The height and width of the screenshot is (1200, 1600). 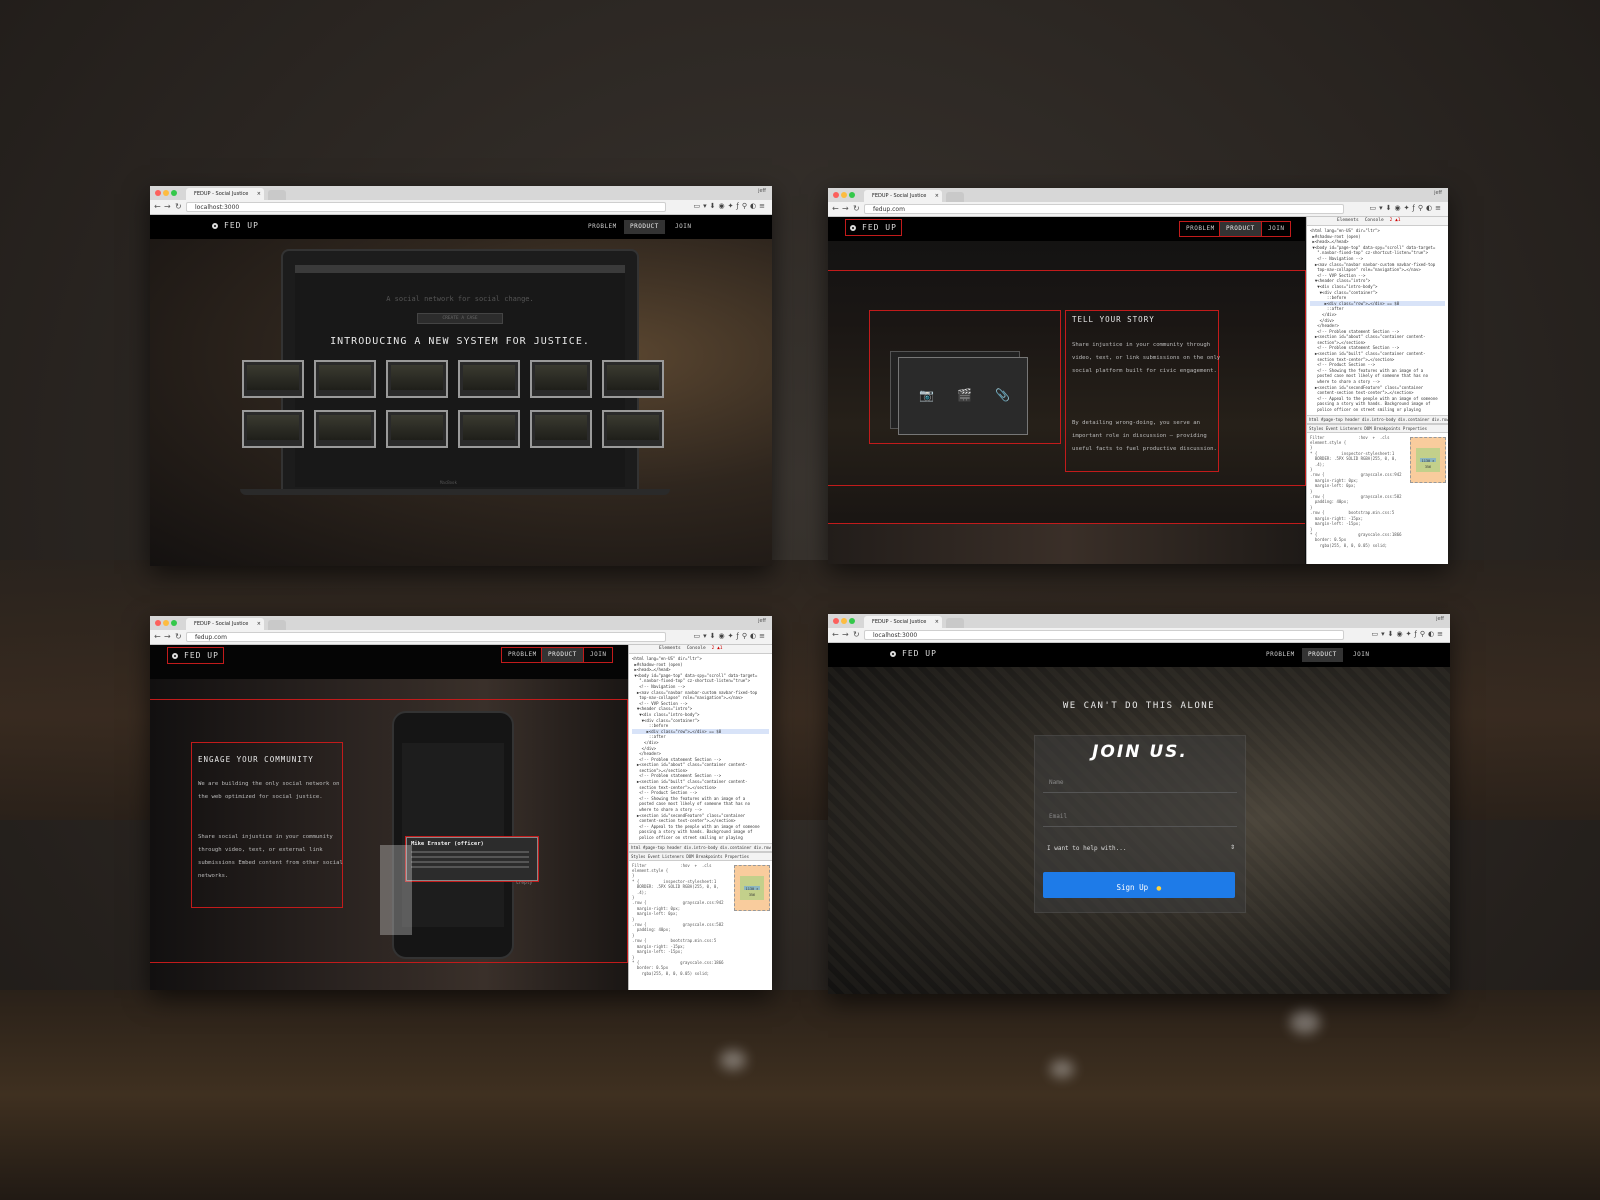 I want to click on name-field: Name, so click(x=1140, y=783).